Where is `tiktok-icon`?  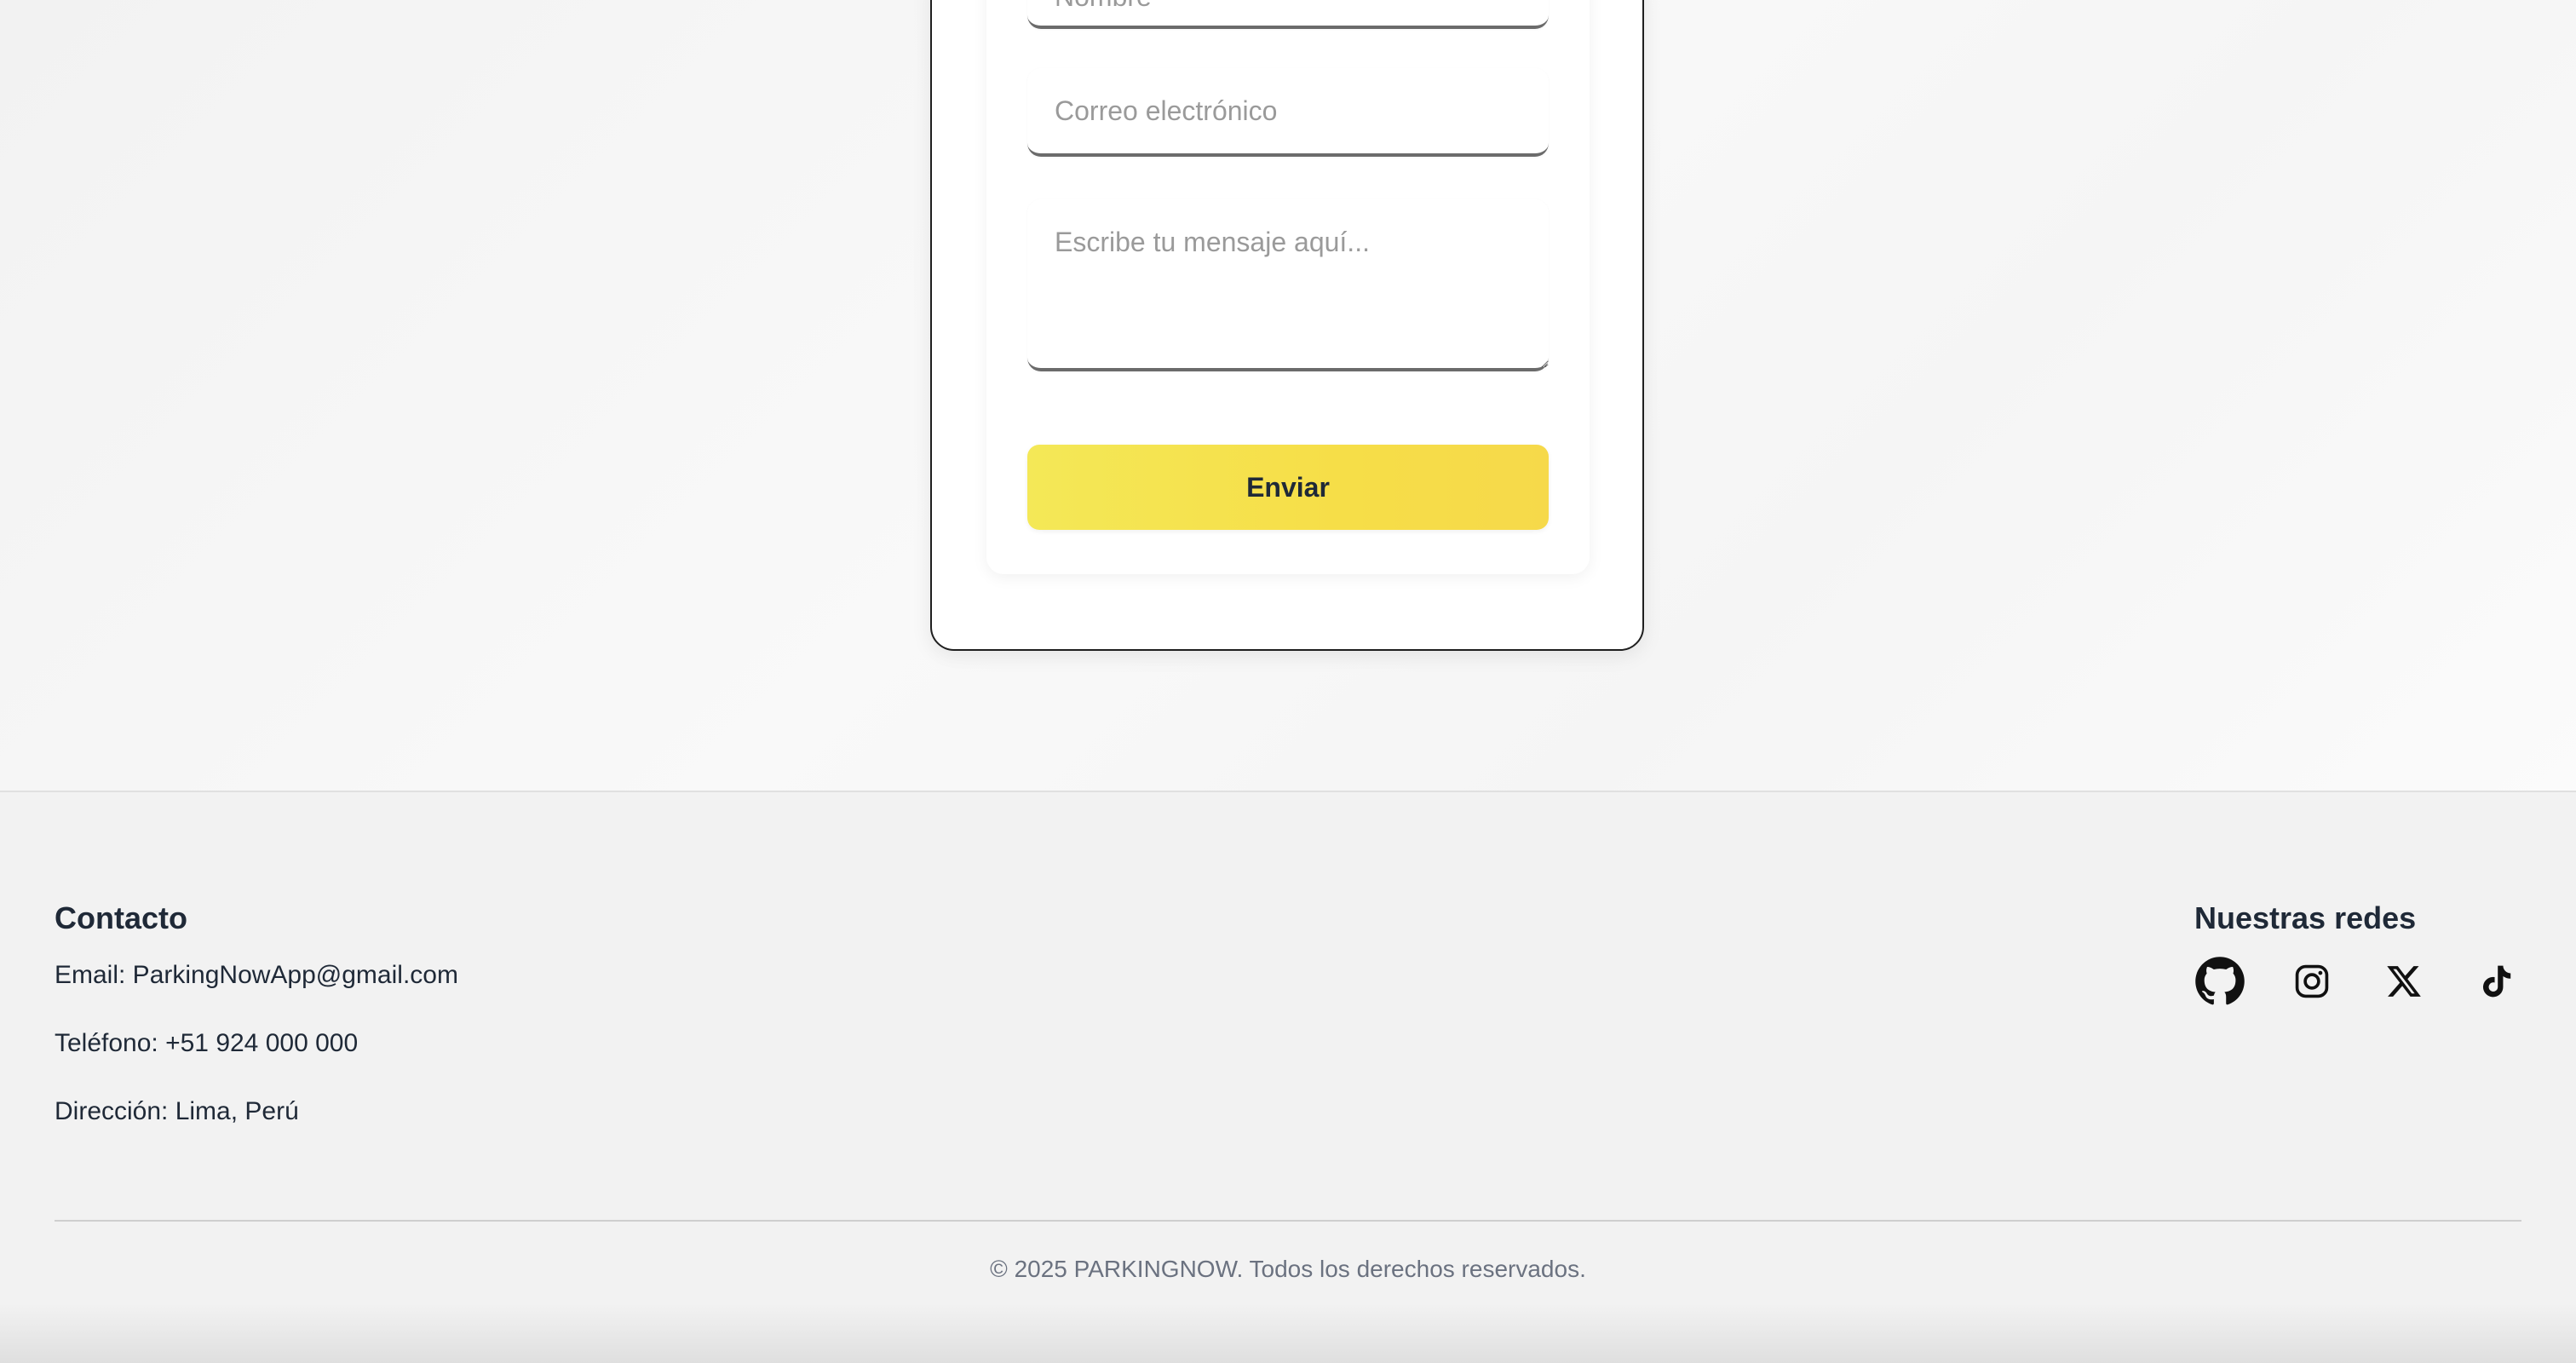
tiktok-icon is located at coordinates (2496, 982).